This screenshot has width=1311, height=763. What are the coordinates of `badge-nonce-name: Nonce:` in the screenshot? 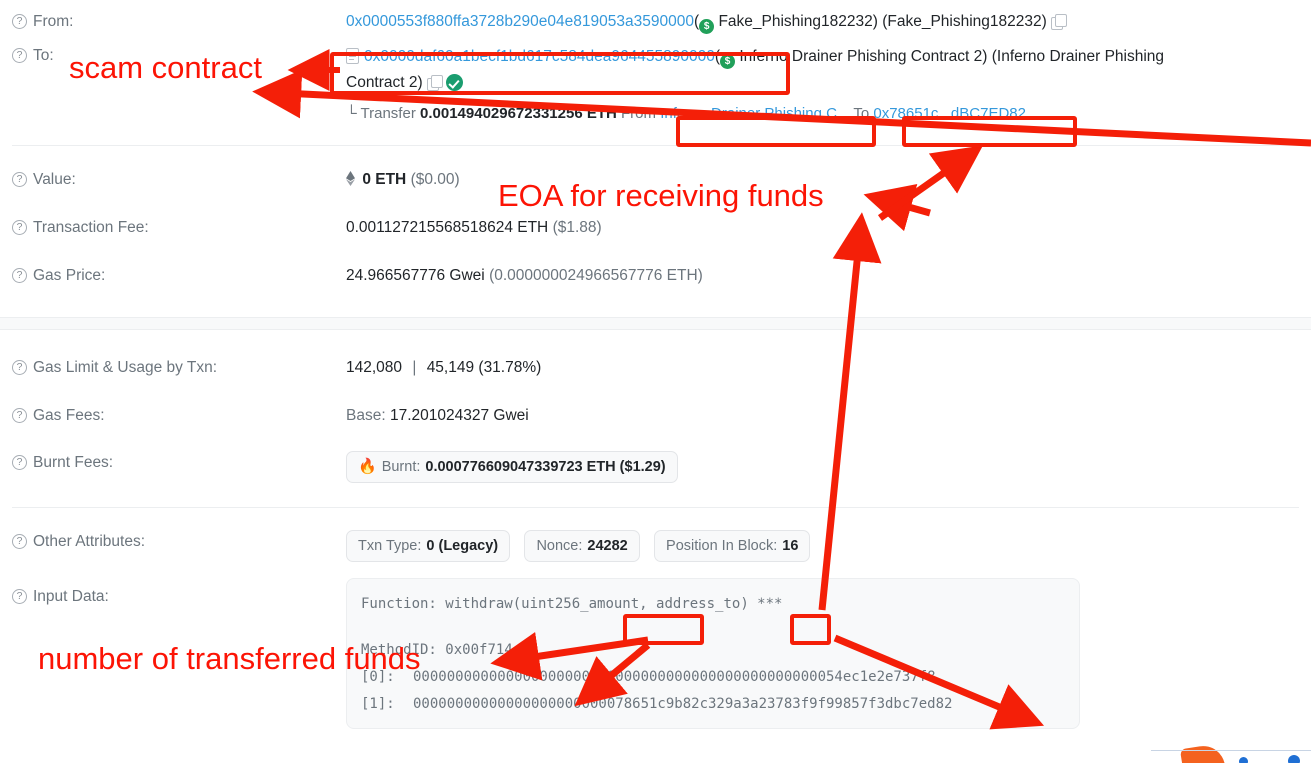 It's located at (559, 546).